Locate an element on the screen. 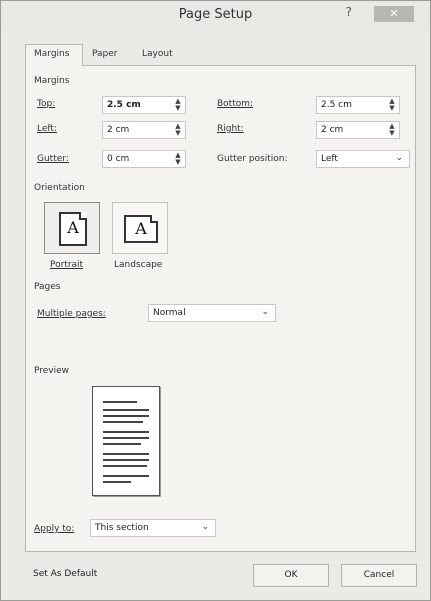 This screenshot has width=431, height=601. right-label: Right: is located at coordinates (230, 129).